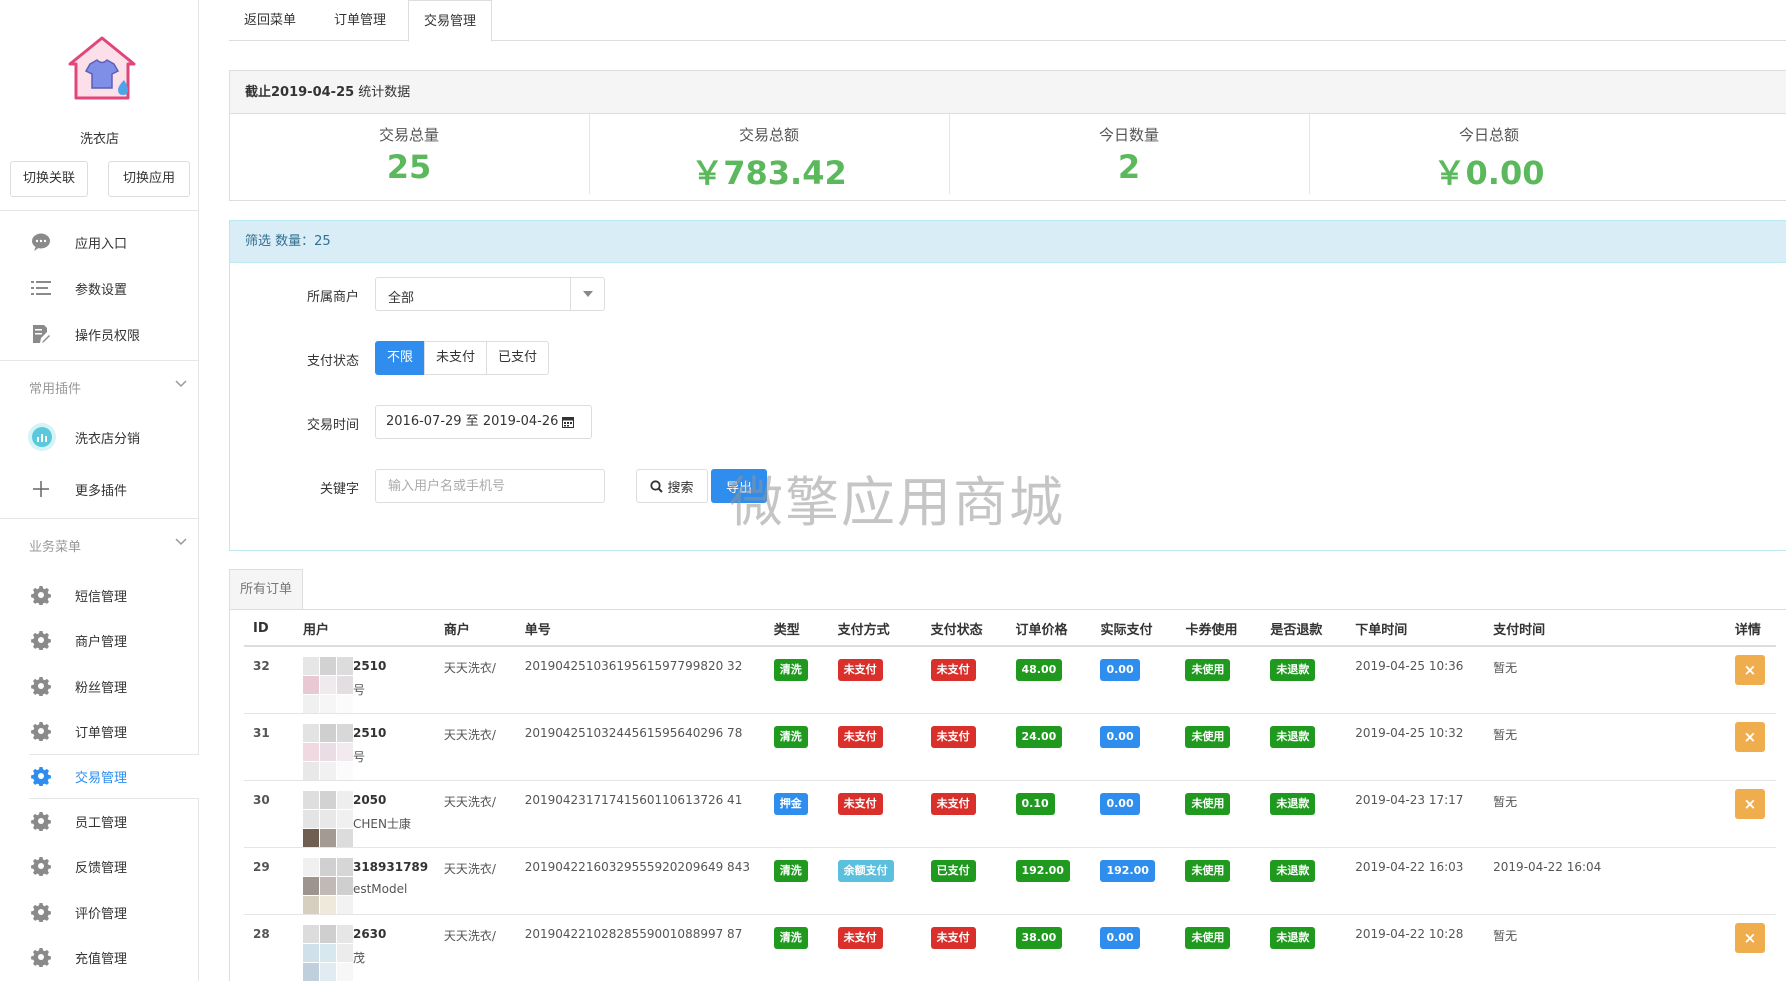 The image size is (1786, 981). What do you see at coordinates (360, 20) in the screenshot?
I see `tab-order-management: 订单管理` at bounding box center [360, 20].